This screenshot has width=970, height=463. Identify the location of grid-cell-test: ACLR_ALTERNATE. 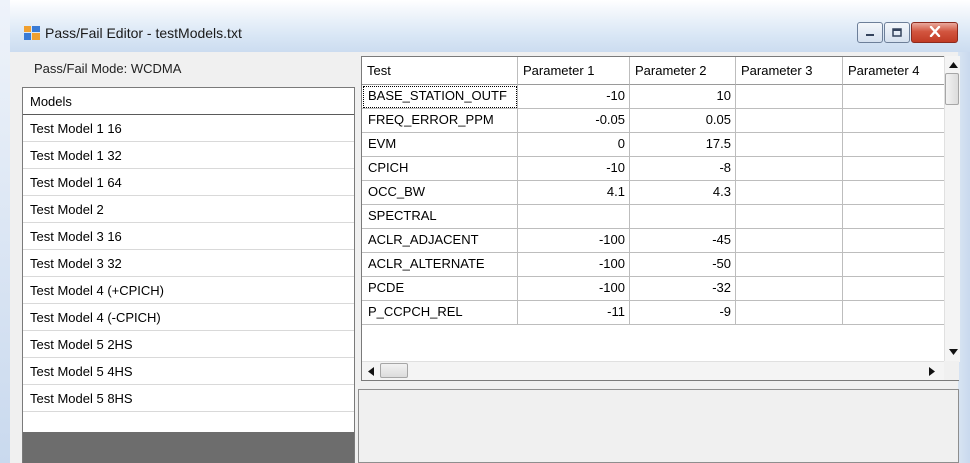
(440, 265).